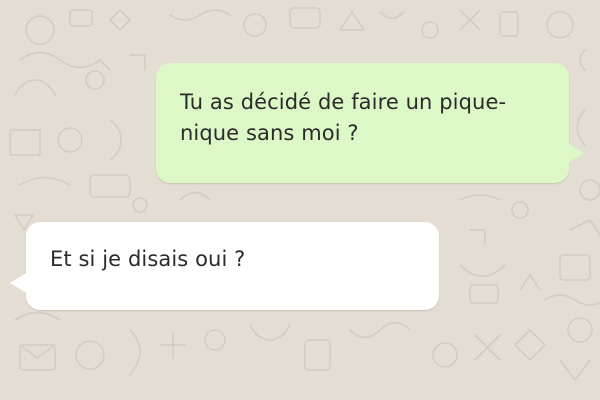 This screenshot has height=400, width=600. What do you see at coordinates (148, 259) in the screenshot?
I see `message-text: Et si je disais oui ?` at bounding box center [148, 259].